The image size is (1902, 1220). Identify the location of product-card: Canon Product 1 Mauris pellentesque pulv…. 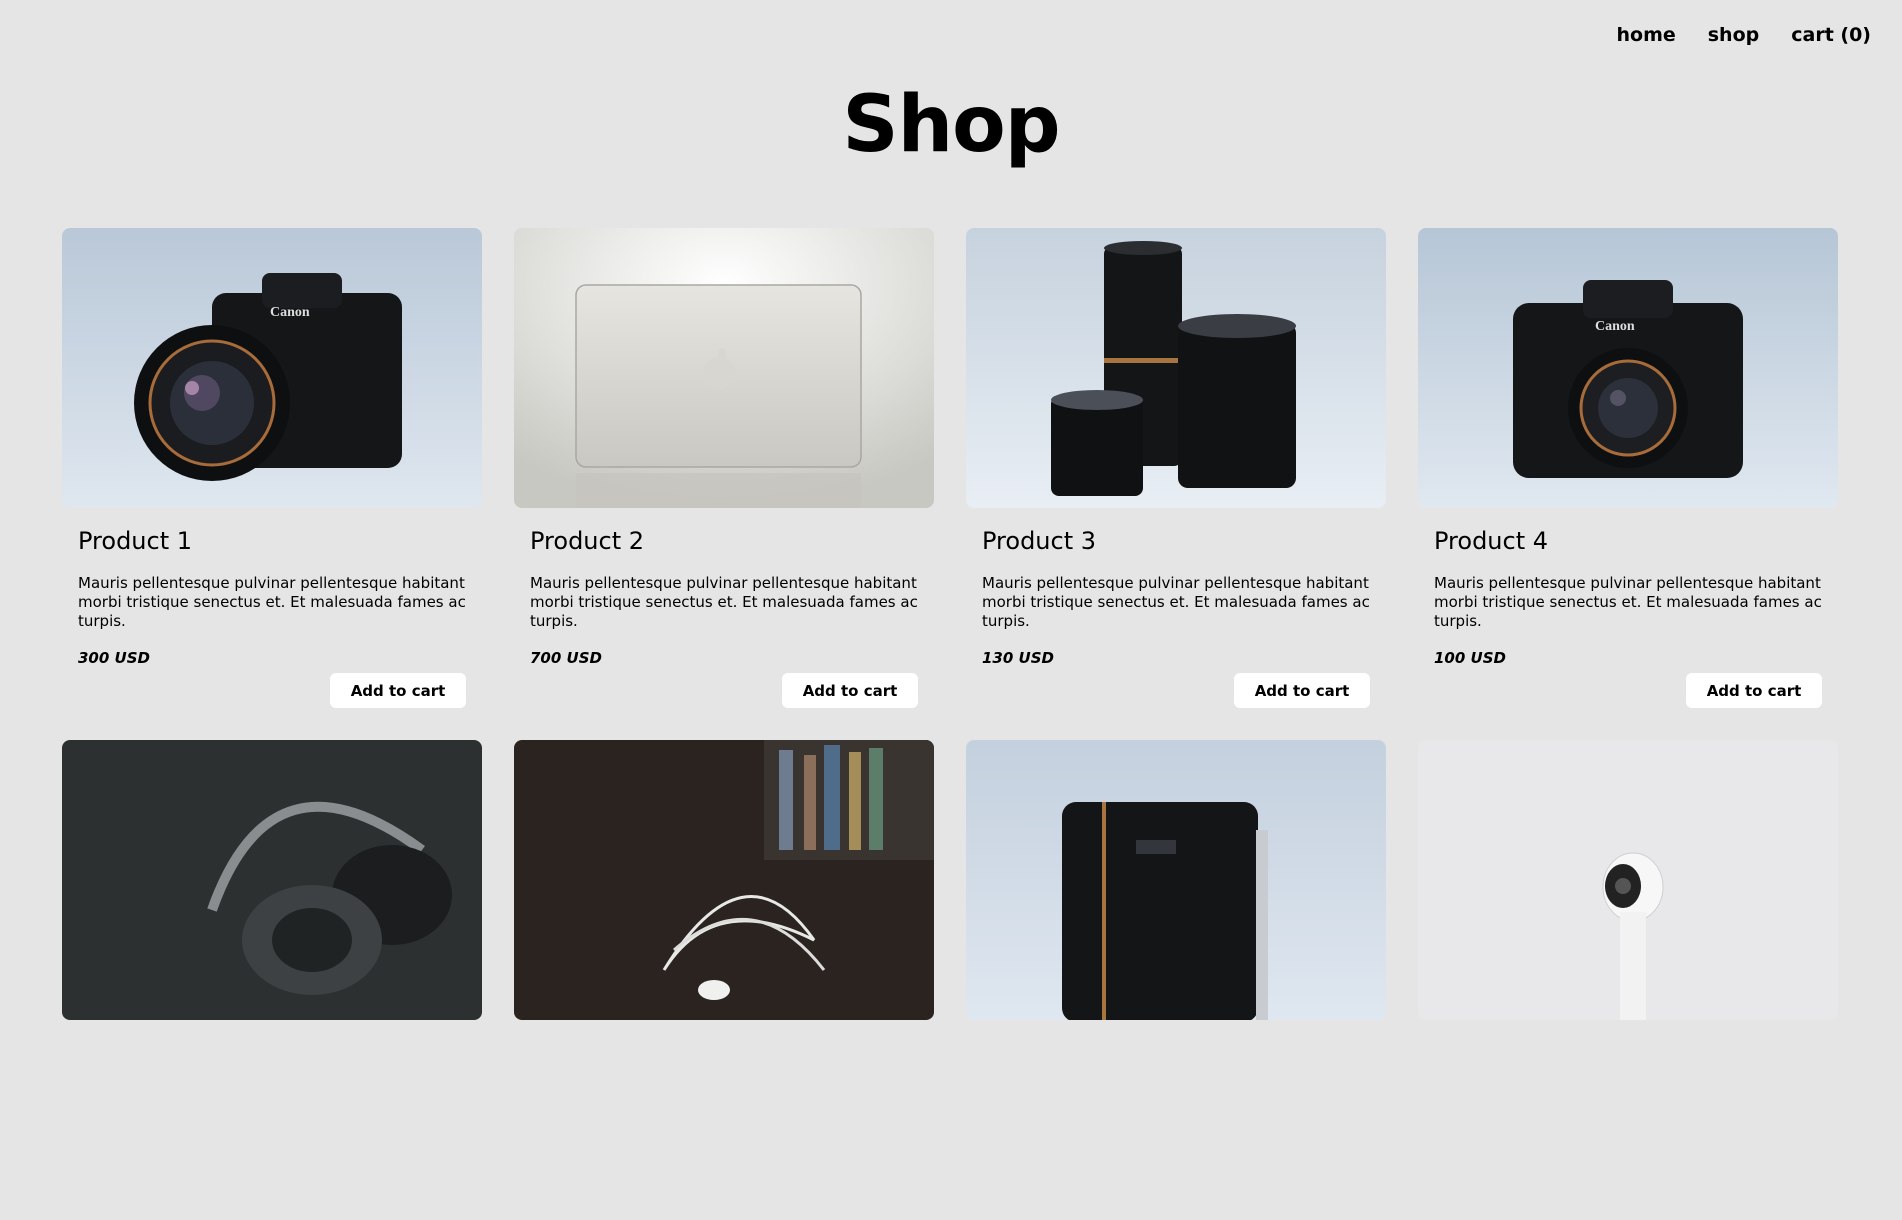
(272, 468).